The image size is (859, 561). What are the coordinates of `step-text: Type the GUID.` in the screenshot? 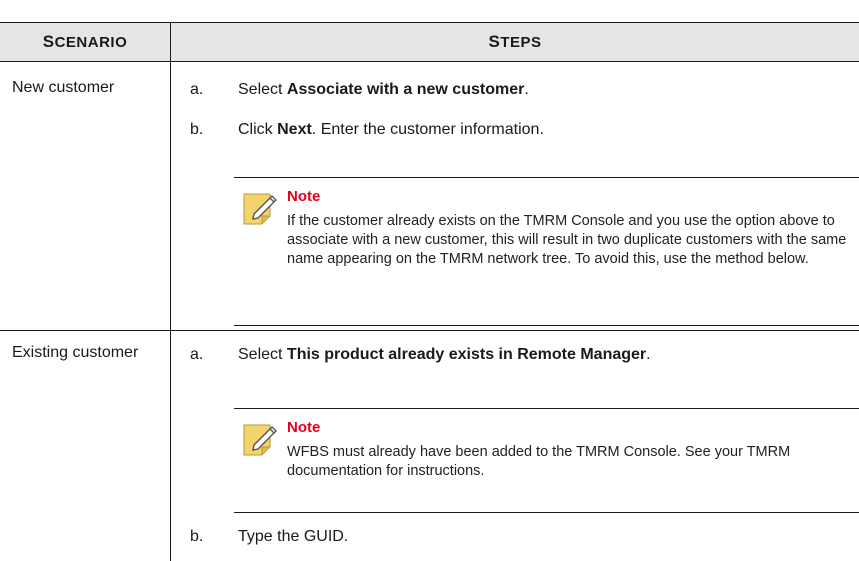 It's located at (293, 536).